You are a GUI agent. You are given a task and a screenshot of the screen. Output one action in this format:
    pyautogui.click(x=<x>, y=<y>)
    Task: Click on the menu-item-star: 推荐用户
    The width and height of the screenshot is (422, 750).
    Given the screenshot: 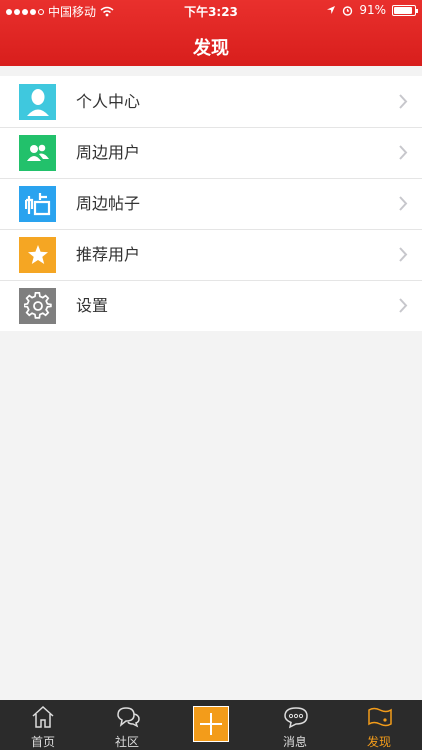 What is the action you would take?
    pyautogui.click(x=211, y=254)
    